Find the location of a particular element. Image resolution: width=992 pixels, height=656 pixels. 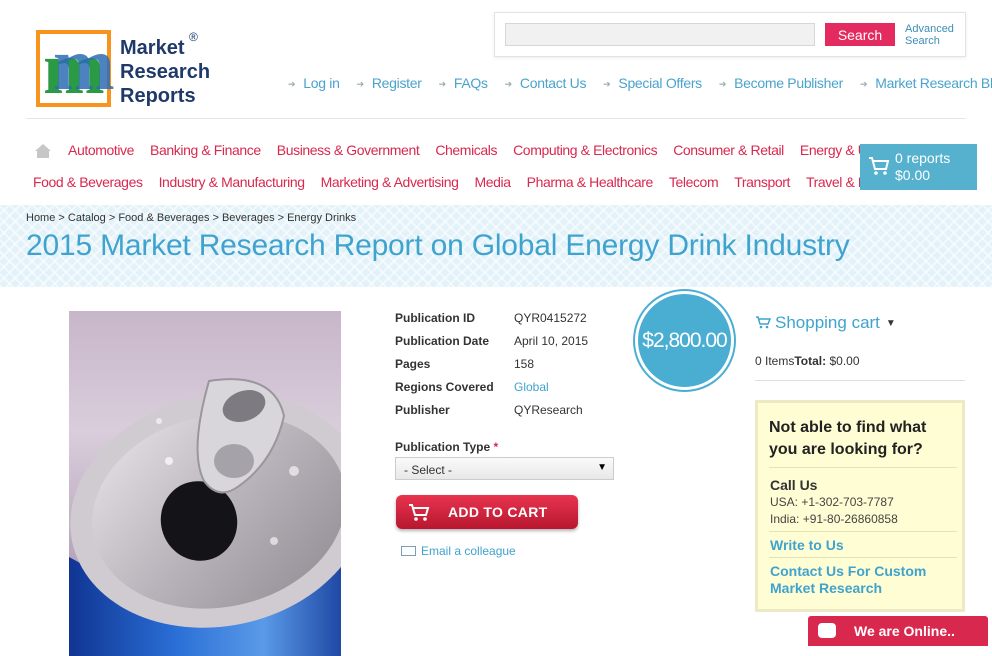

cart-items: 0 Items is located at coordinates (775, 361).